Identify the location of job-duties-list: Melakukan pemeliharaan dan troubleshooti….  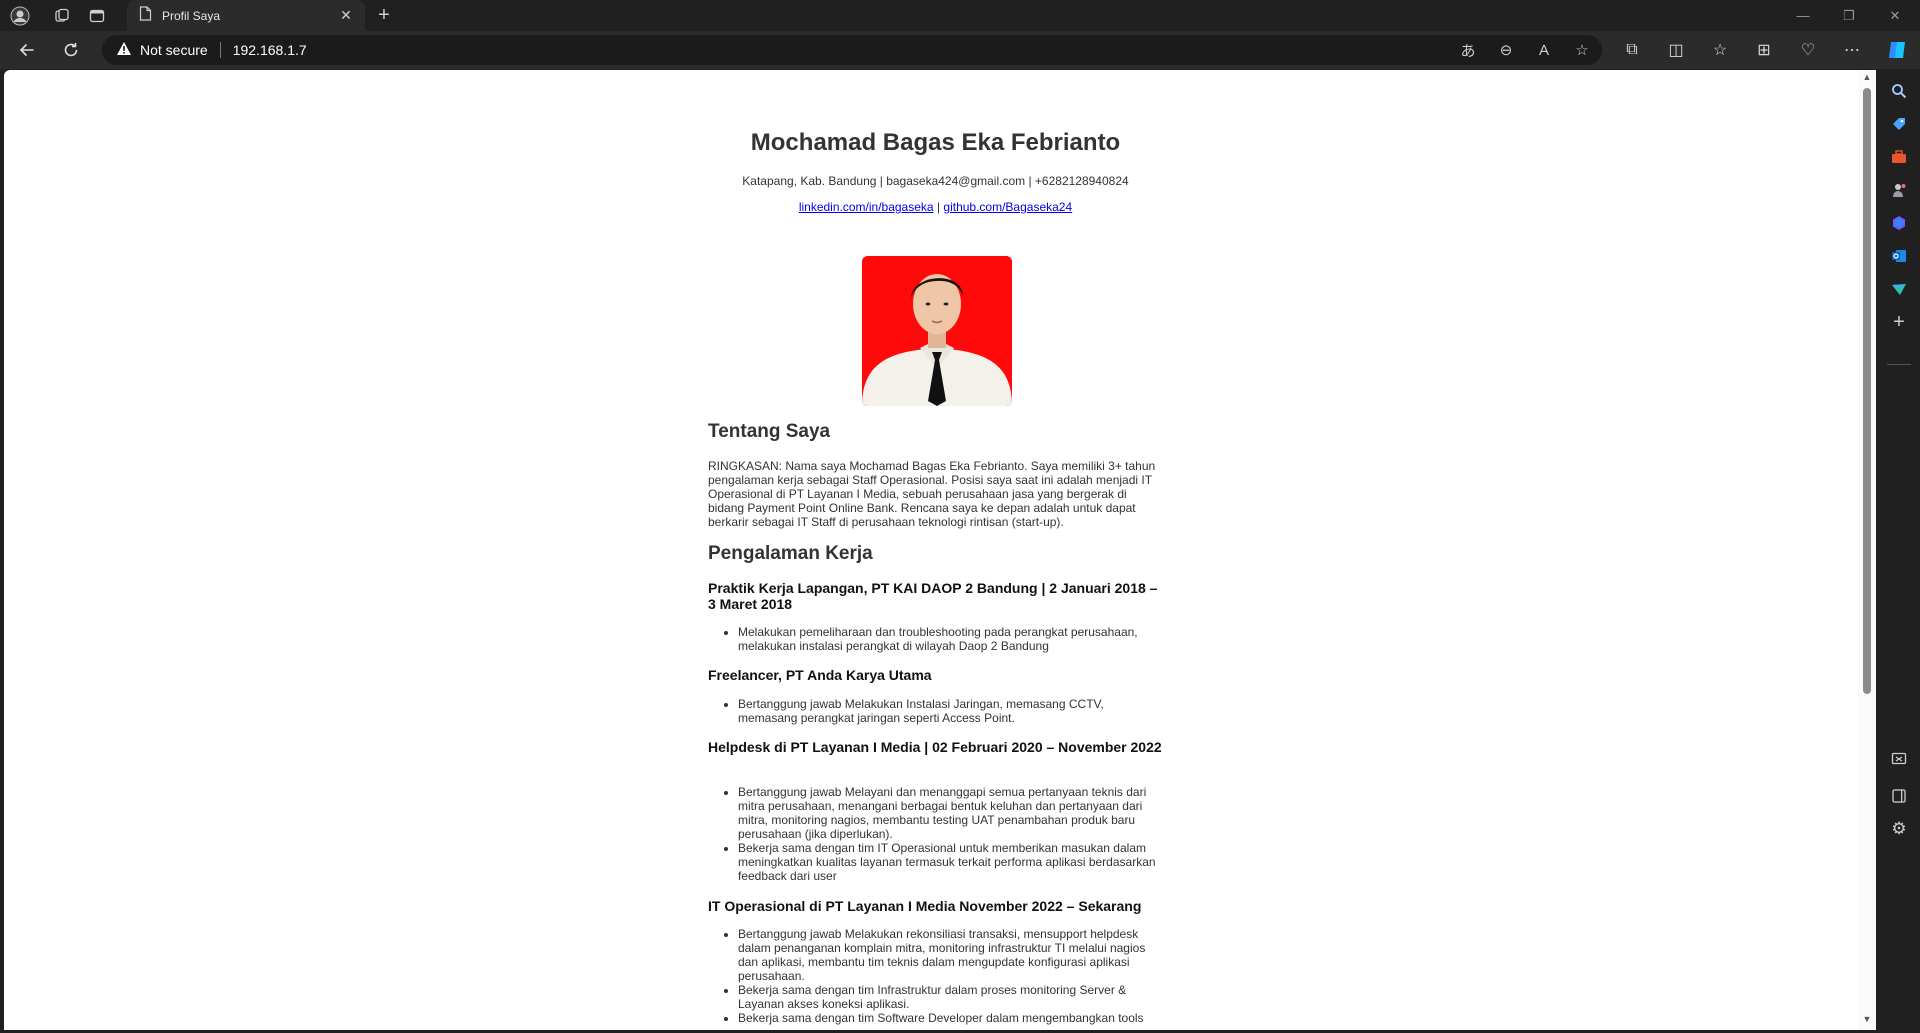
(950, 639).